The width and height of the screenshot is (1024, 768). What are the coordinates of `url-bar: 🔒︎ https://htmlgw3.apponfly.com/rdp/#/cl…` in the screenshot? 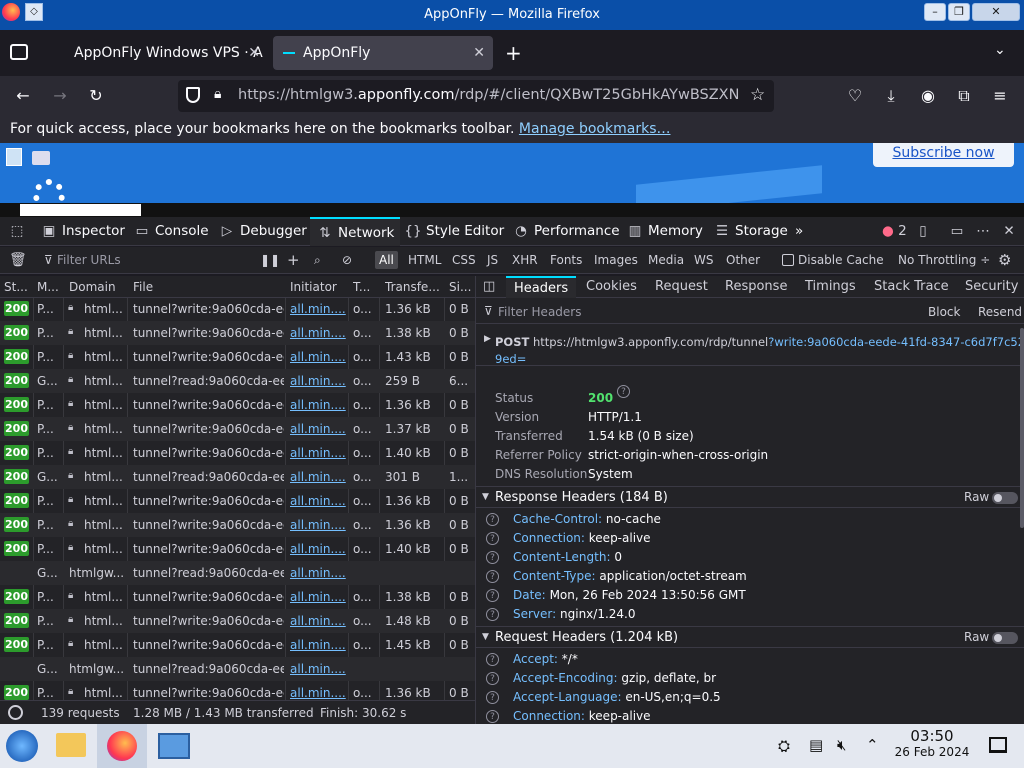 It's located at (476, 96).